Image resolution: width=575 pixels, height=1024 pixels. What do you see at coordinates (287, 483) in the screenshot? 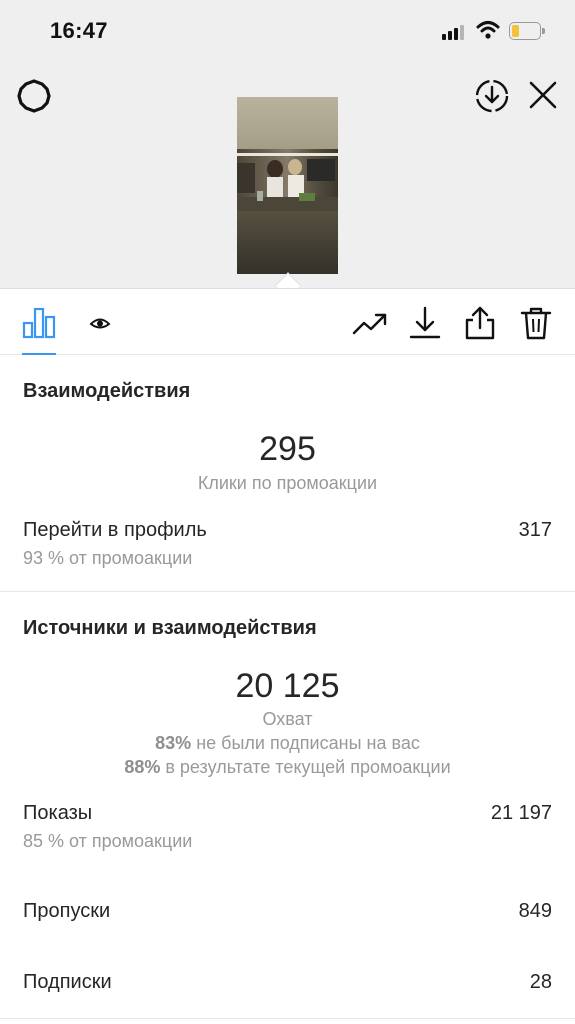
I see `promo-clicks-label: Клики по промоакции` at bounding box center [287, 483].